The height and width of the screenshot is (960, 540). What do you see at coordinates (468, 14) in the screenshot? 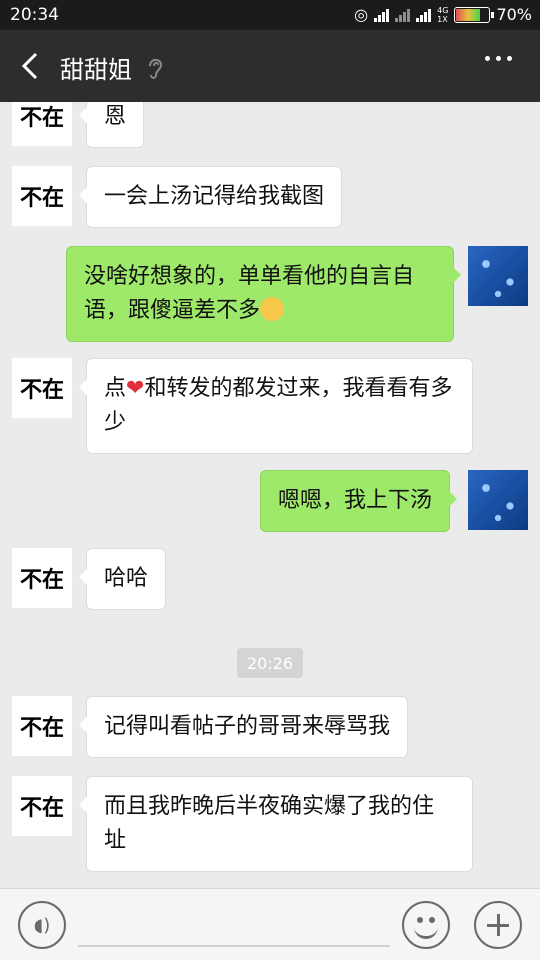
I see `battery-level` at bounding box center [468, 14].